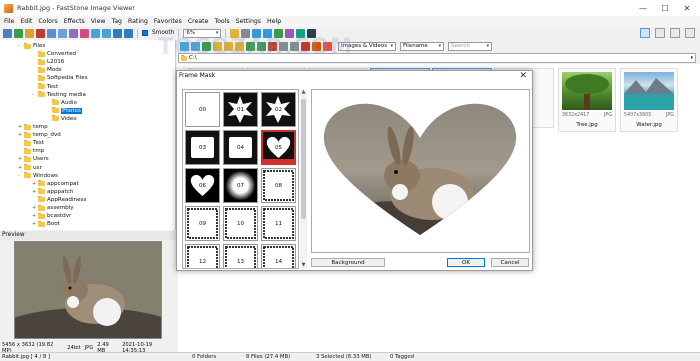 The width and height of the screenshot is (700, 361). I want to click on mask-option-13: 13, so click(240, 256).